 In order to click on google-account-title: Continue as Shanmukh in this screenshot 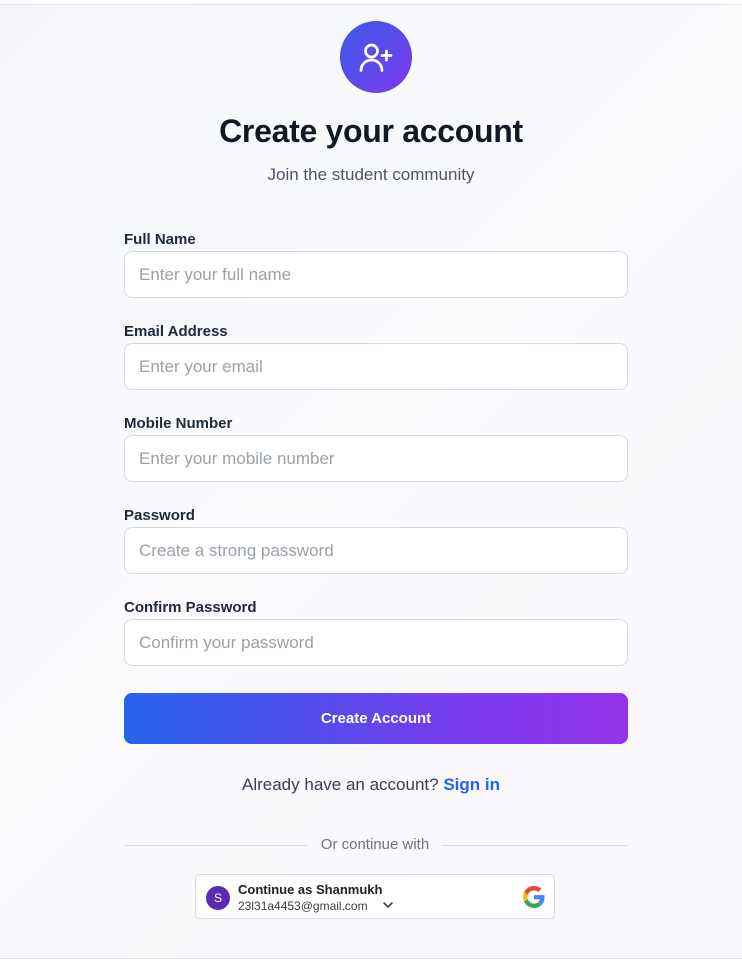, I will do `click(310, 889)`.